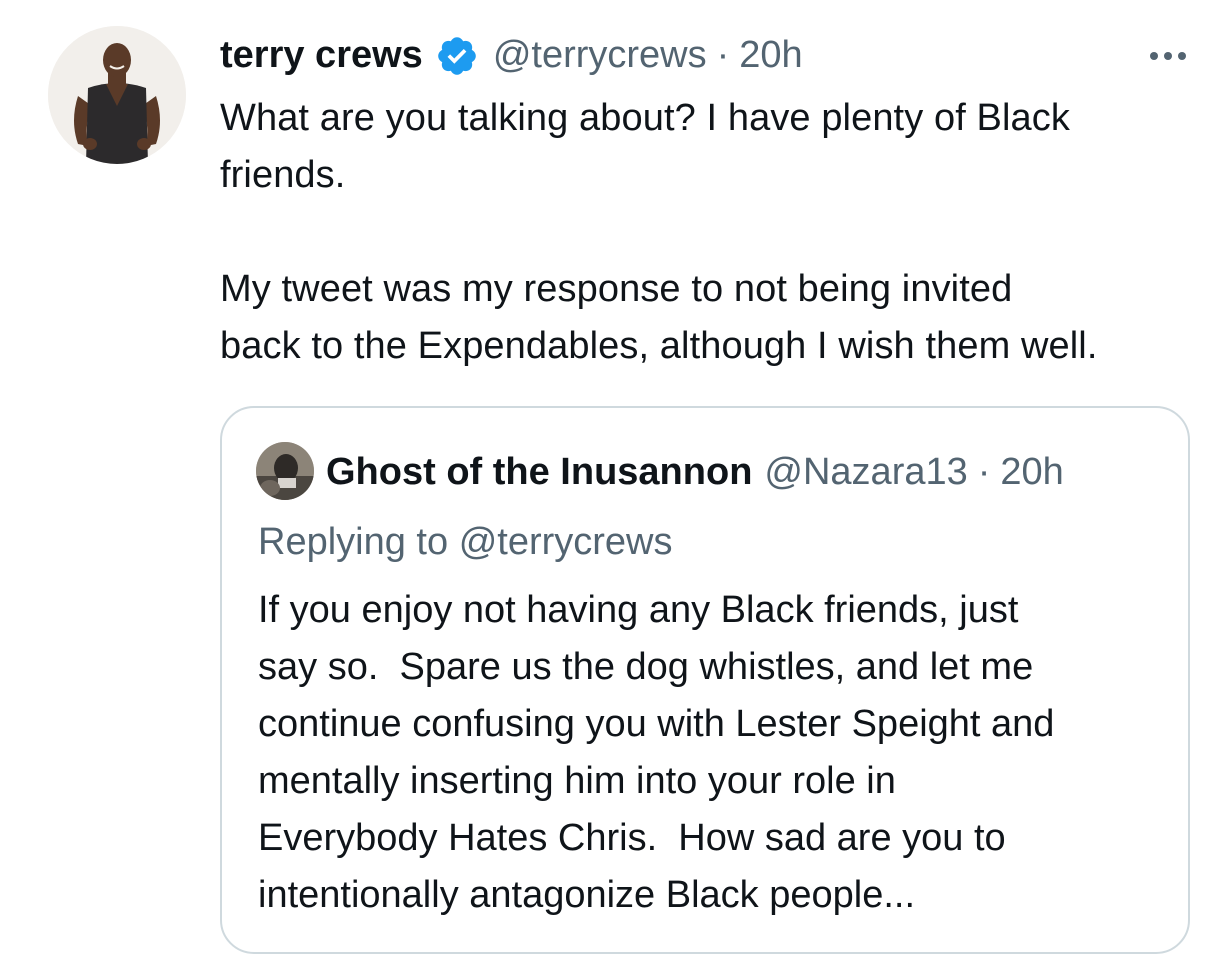  I want to click on quoted-avatar-image, so click(285, 471).